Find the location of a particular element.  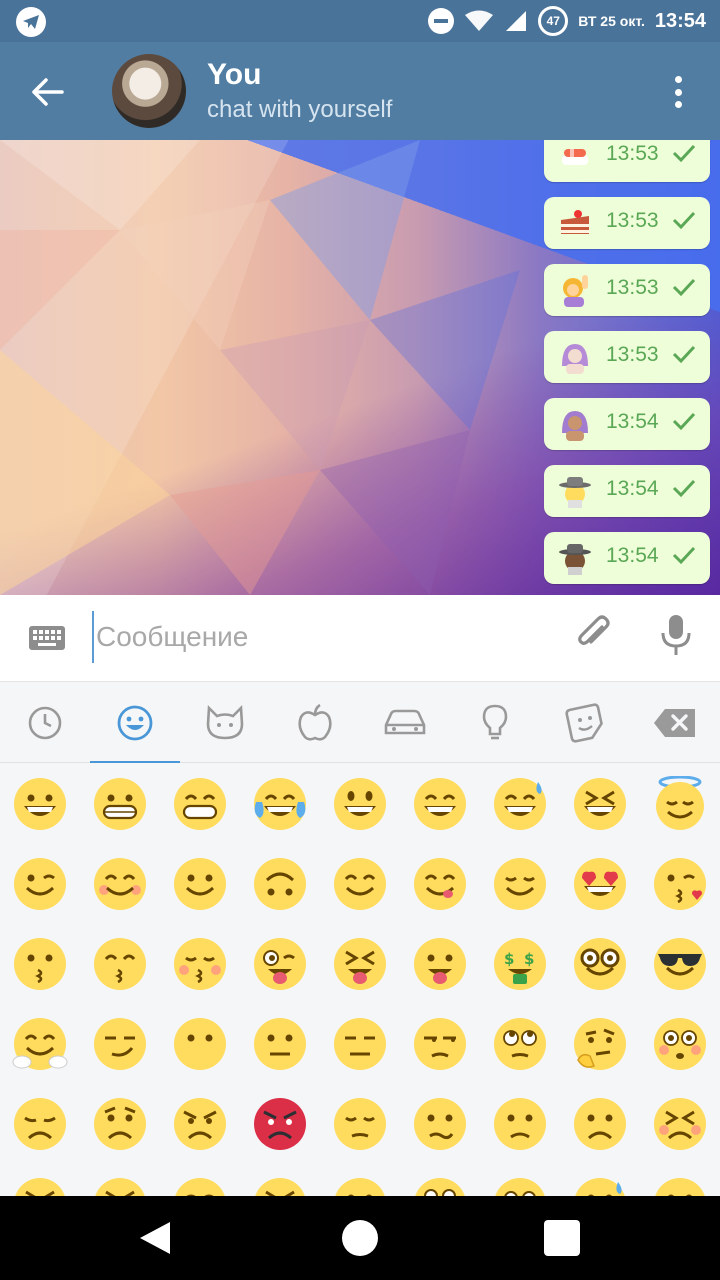

stuck-out-tongue-emoji is located at coordinates (440, 964).